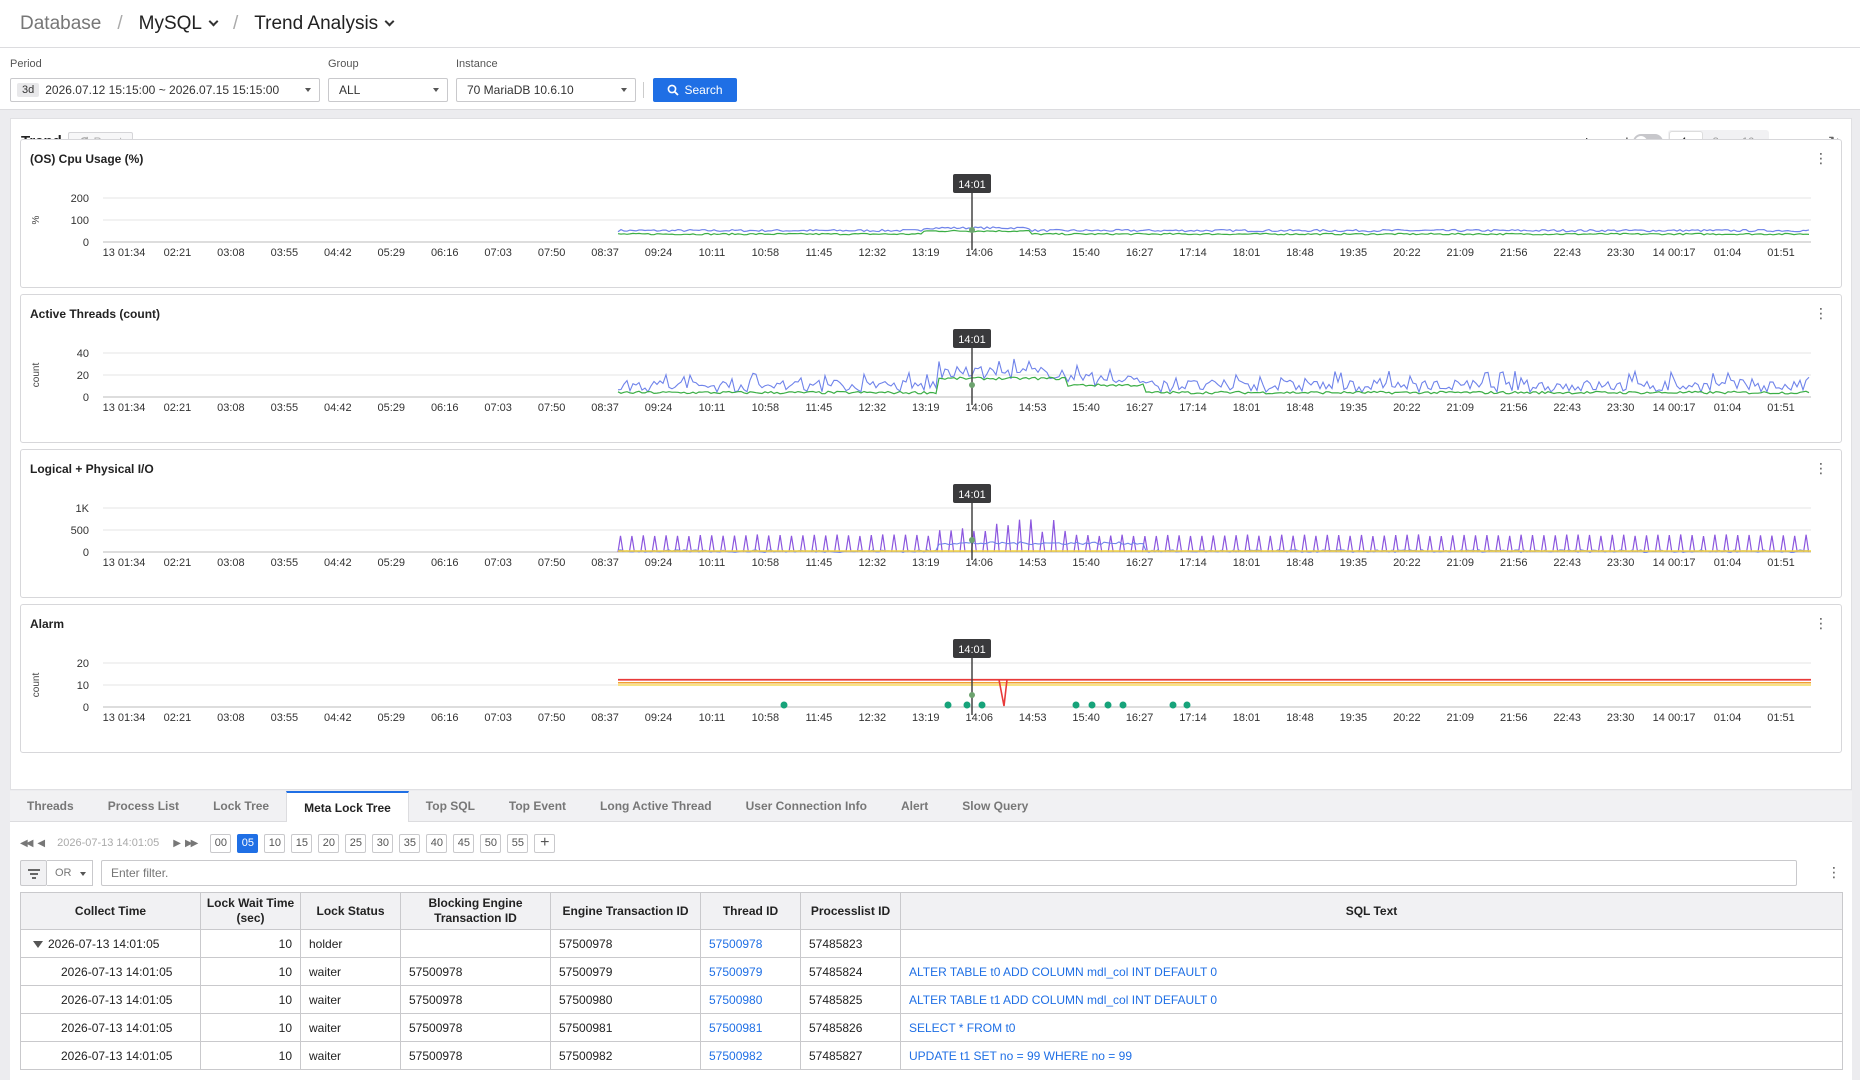 This screenshot has width=1860, height=1080. Describe the element at coordinates (1076, 705) in the screenshot. I see `alarm-event-dot` at that location.